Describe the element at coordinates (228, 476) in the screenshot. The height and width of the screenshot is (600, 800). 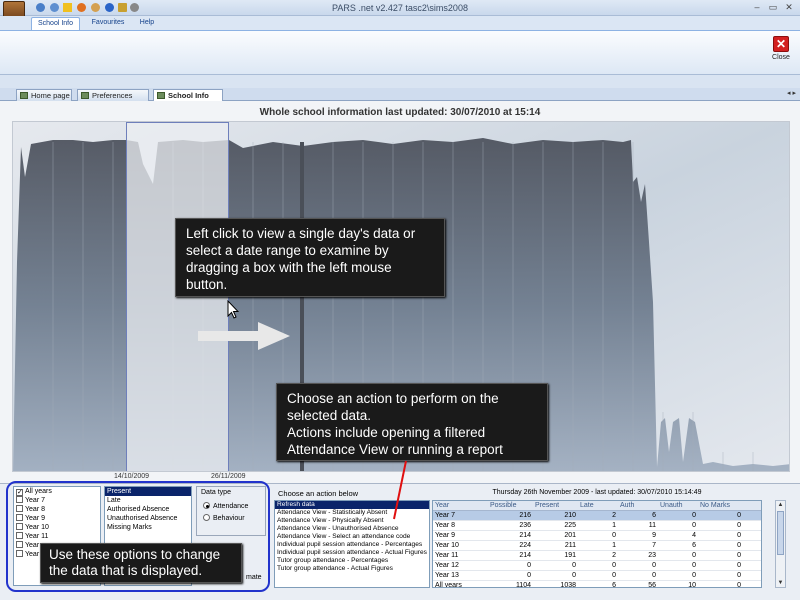
I see `range-end-date: 26/11/2009` at that location.